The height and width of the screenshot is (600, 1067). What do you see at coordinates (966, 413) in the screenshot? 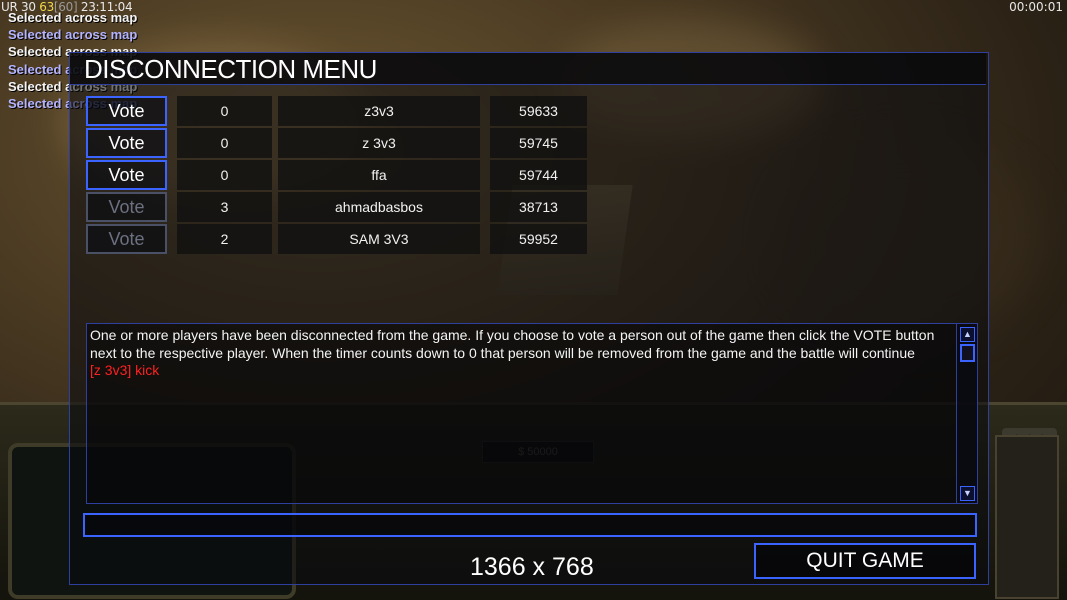
I see `log-scrollbar: ▲ ▼` at bounding box center [966, 413].